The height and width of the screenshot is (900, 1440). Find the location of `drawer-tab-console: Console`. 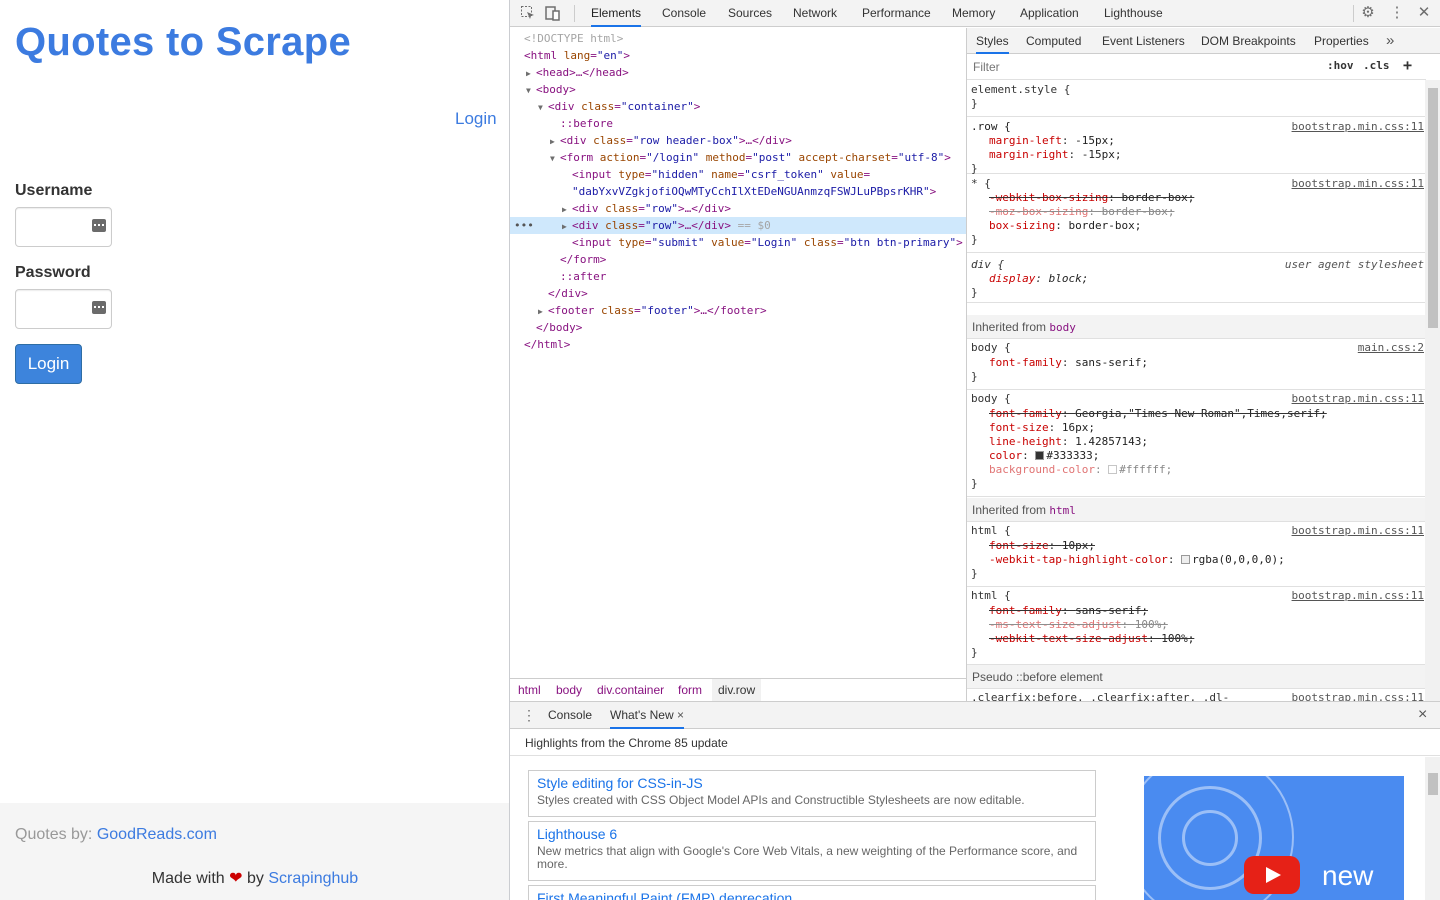

drawer-tab-console: Console is located at coordinates (570, 715).